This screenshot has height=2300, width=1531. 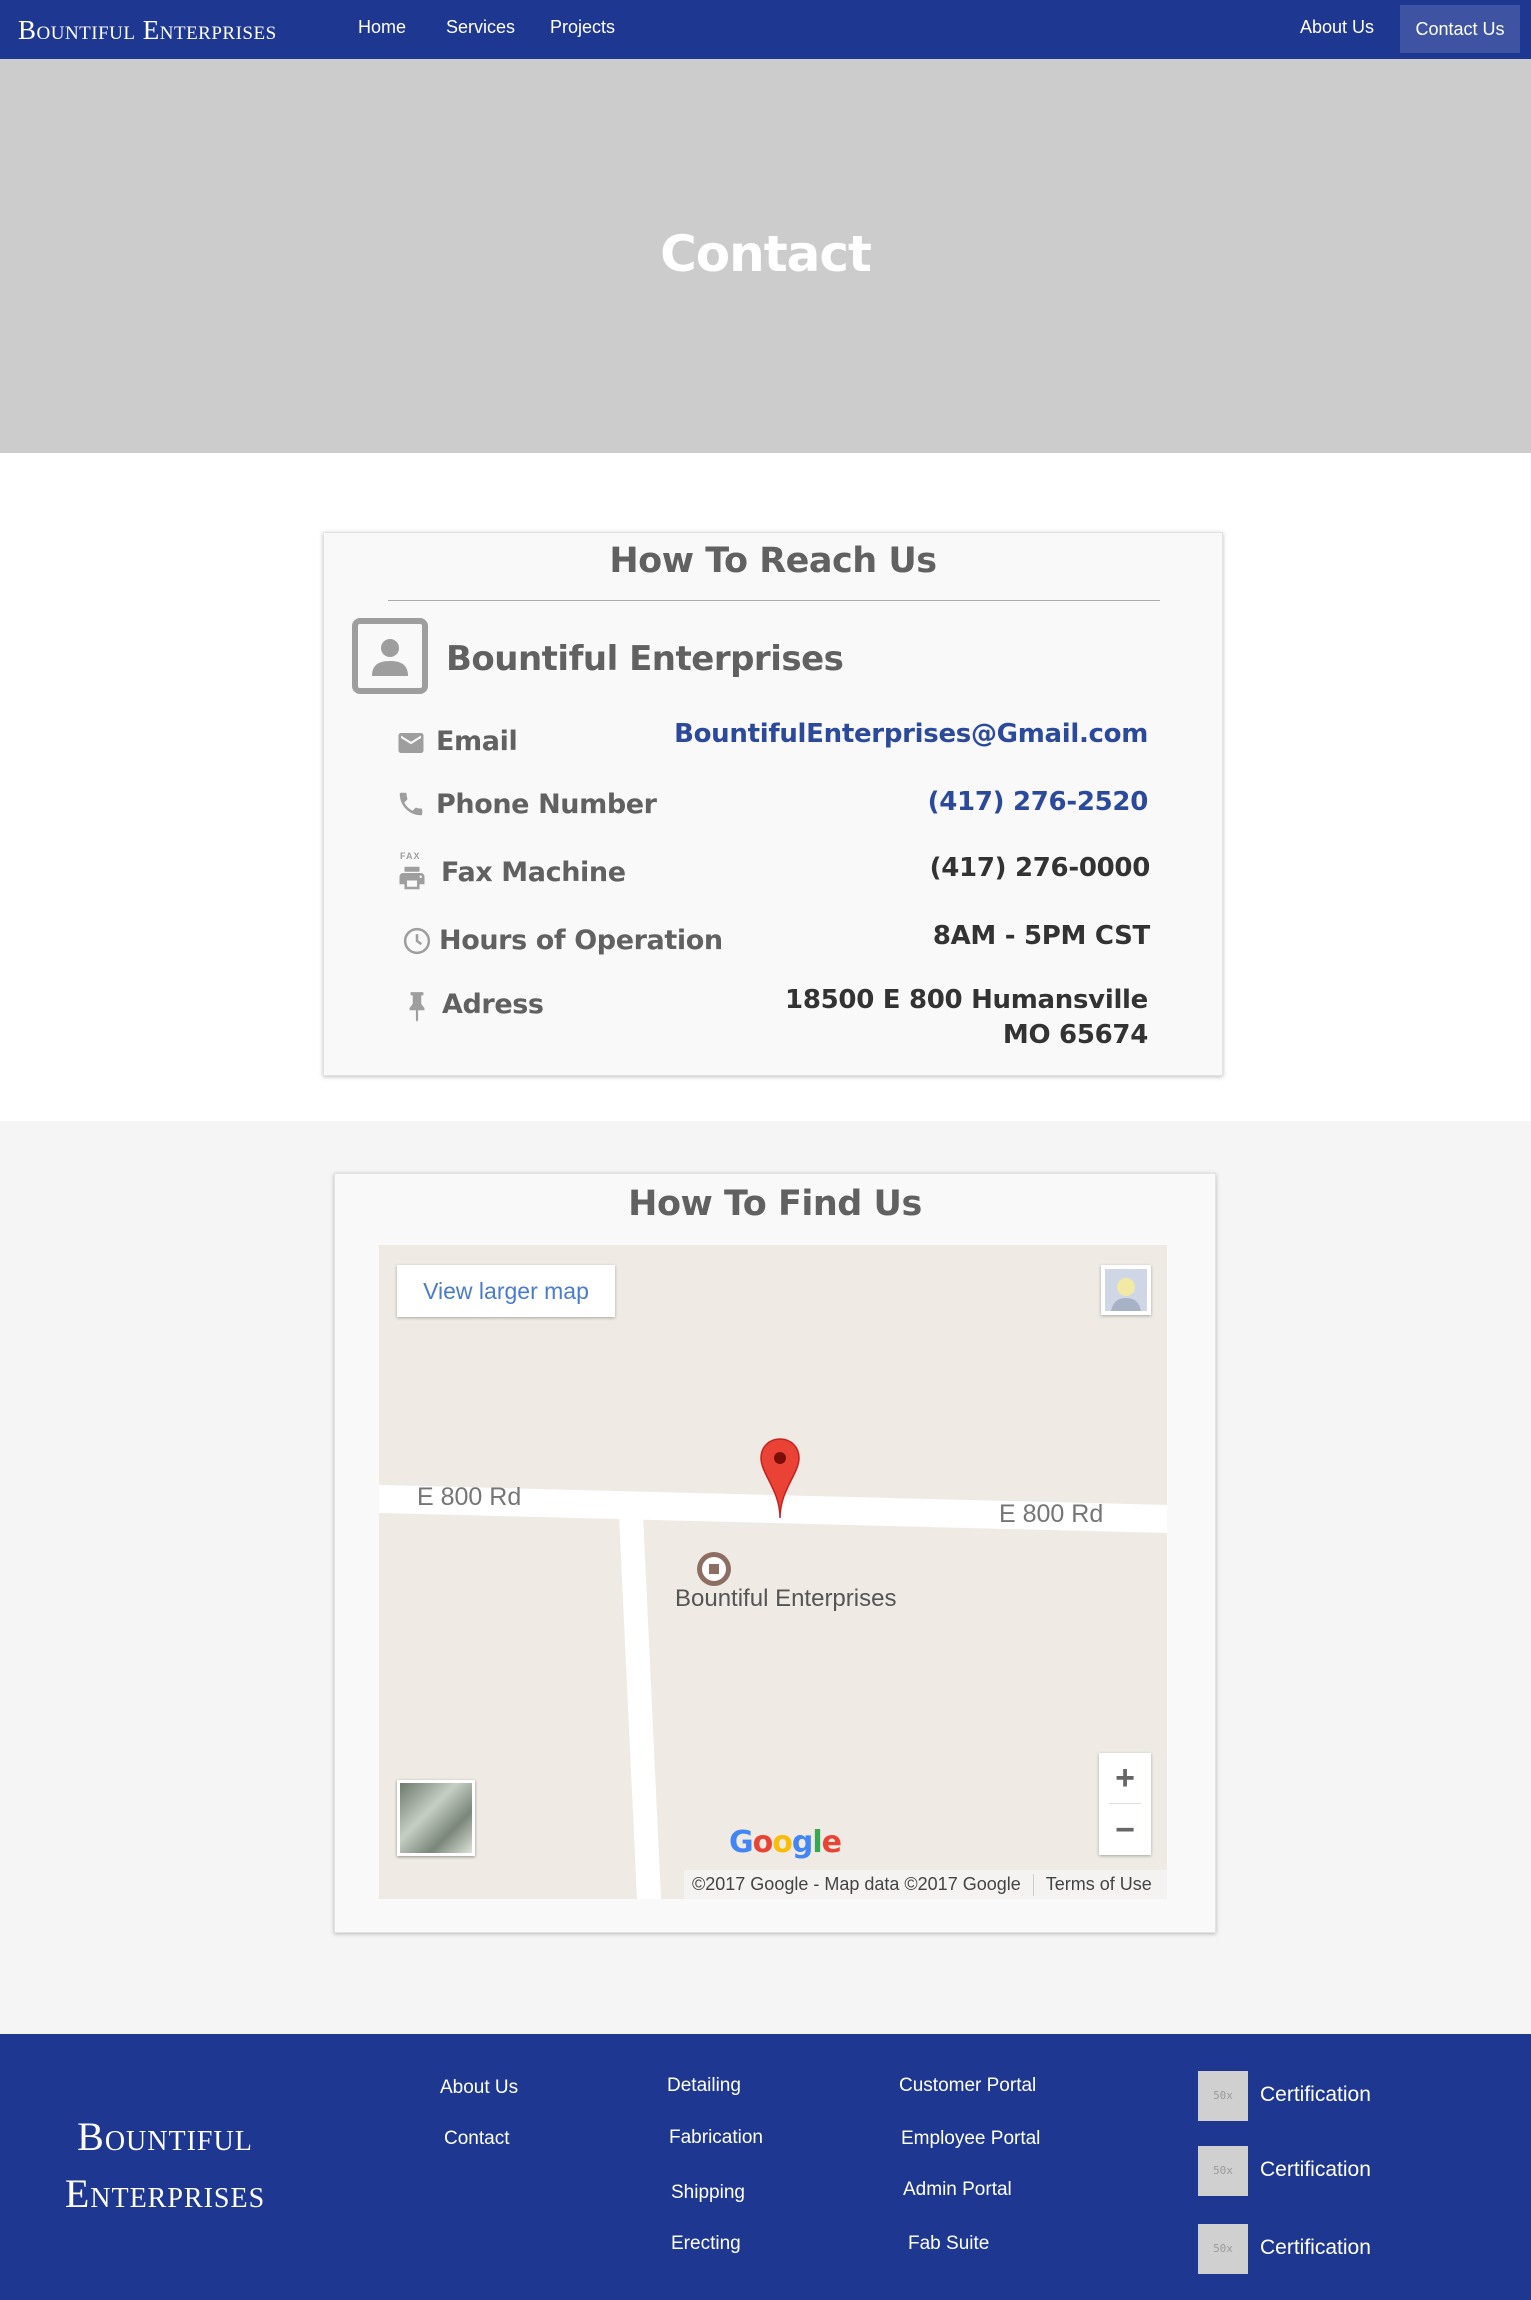 What do you see at coordinates (1040, 868) in the screenshot?
I see `fax-value: (417) 276-0000` at bounding box center [1040, 868].